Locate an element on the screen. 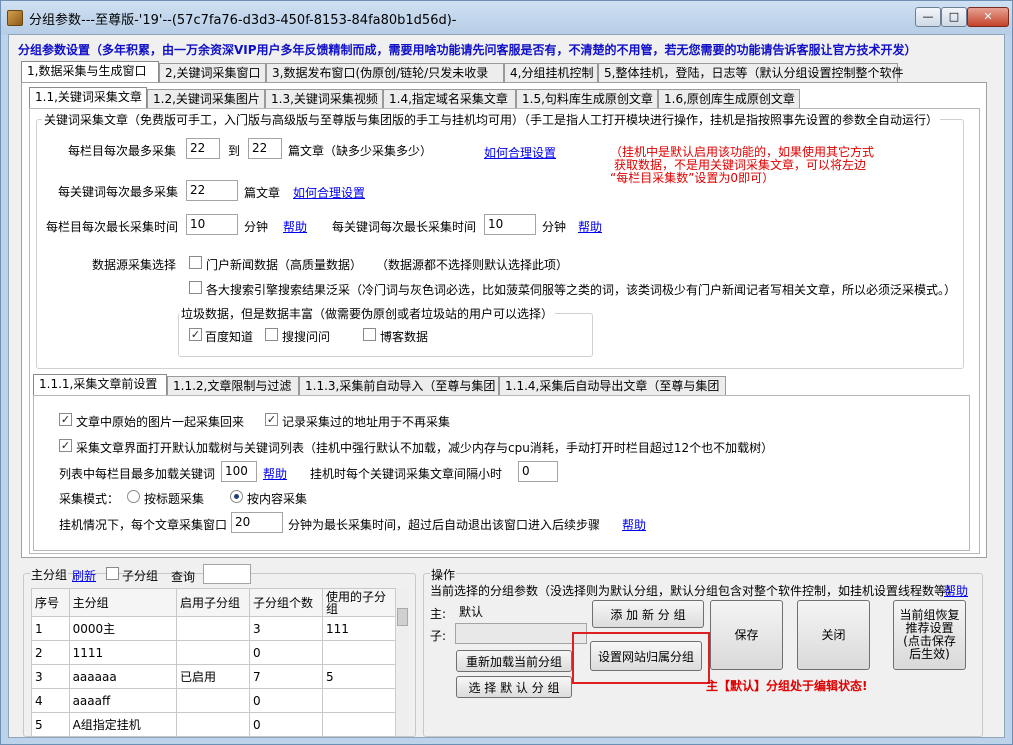 The width and height of the screenshot is (1013, 745). cell: 0000主 is located at coordinates (122, 628).